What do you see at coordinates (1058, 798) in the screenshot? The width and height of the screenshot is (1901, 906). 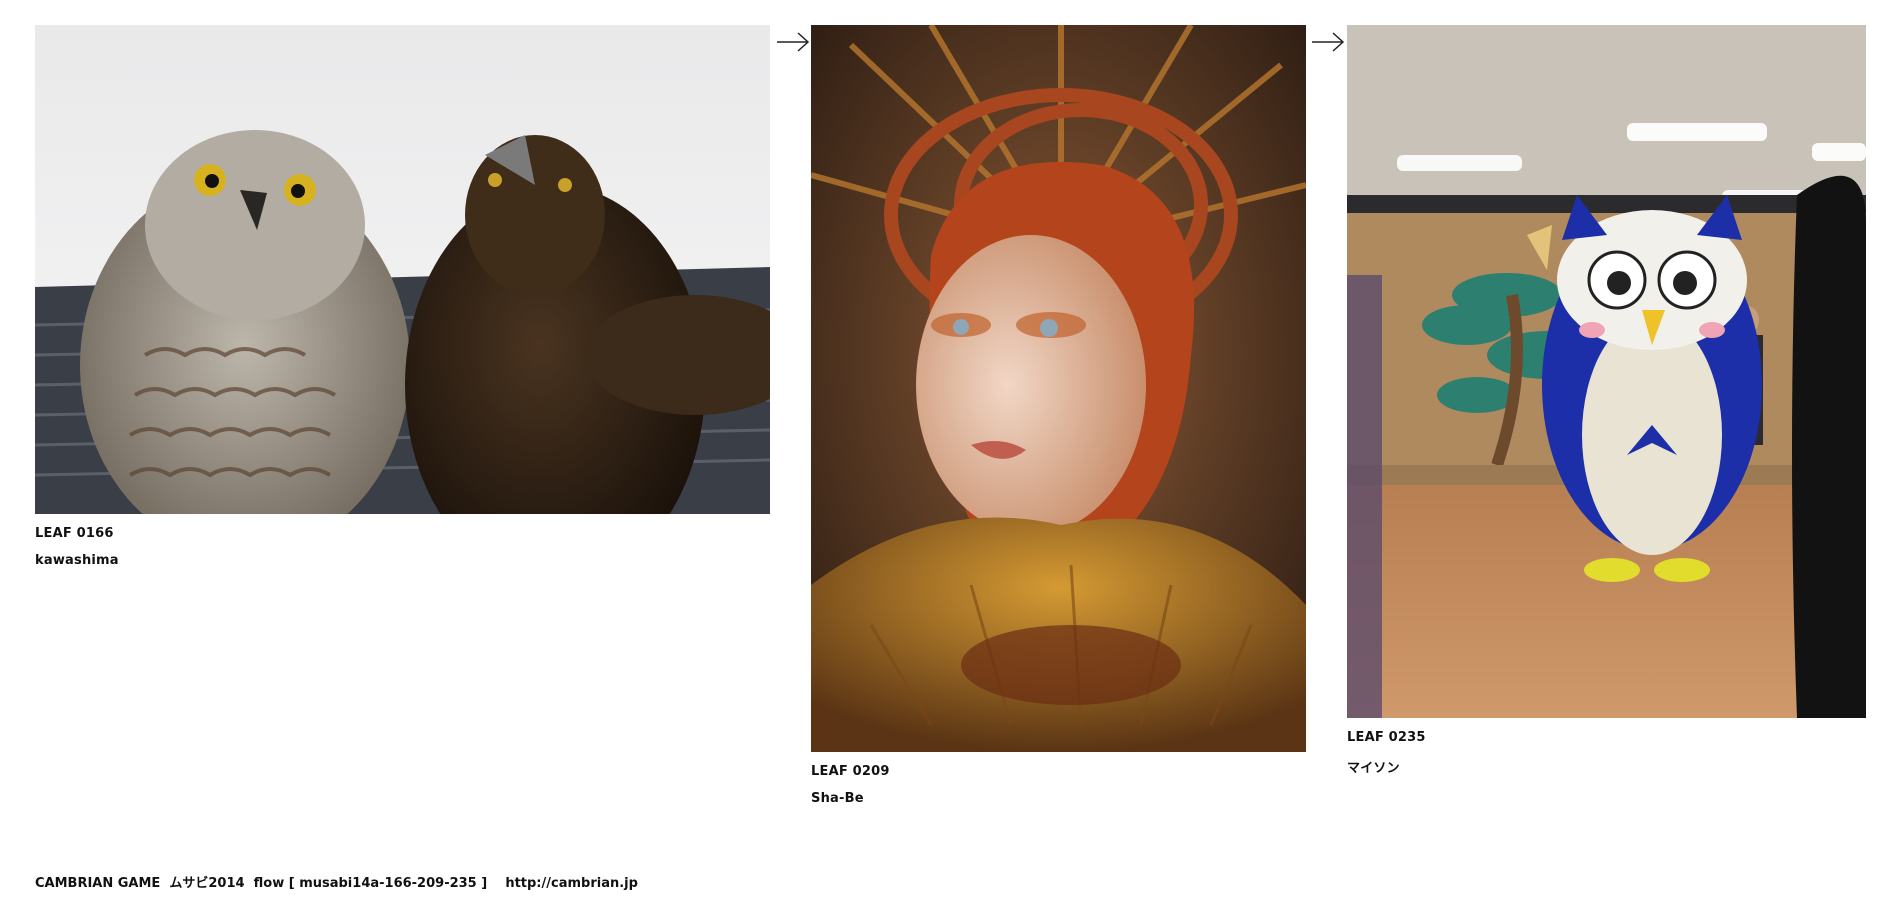 I see `leaf-author: Sha-Be` at bounding box center [1058, 798].